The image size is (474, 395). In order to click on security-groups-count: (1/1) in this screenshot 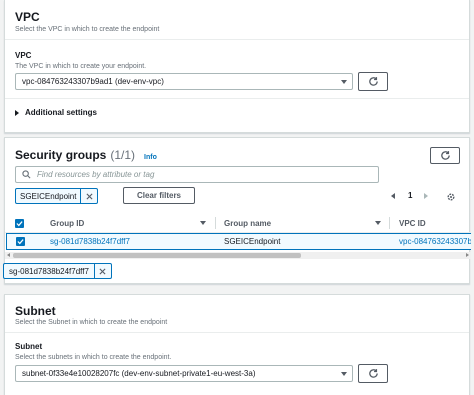, I will do `click(123, 155)`.